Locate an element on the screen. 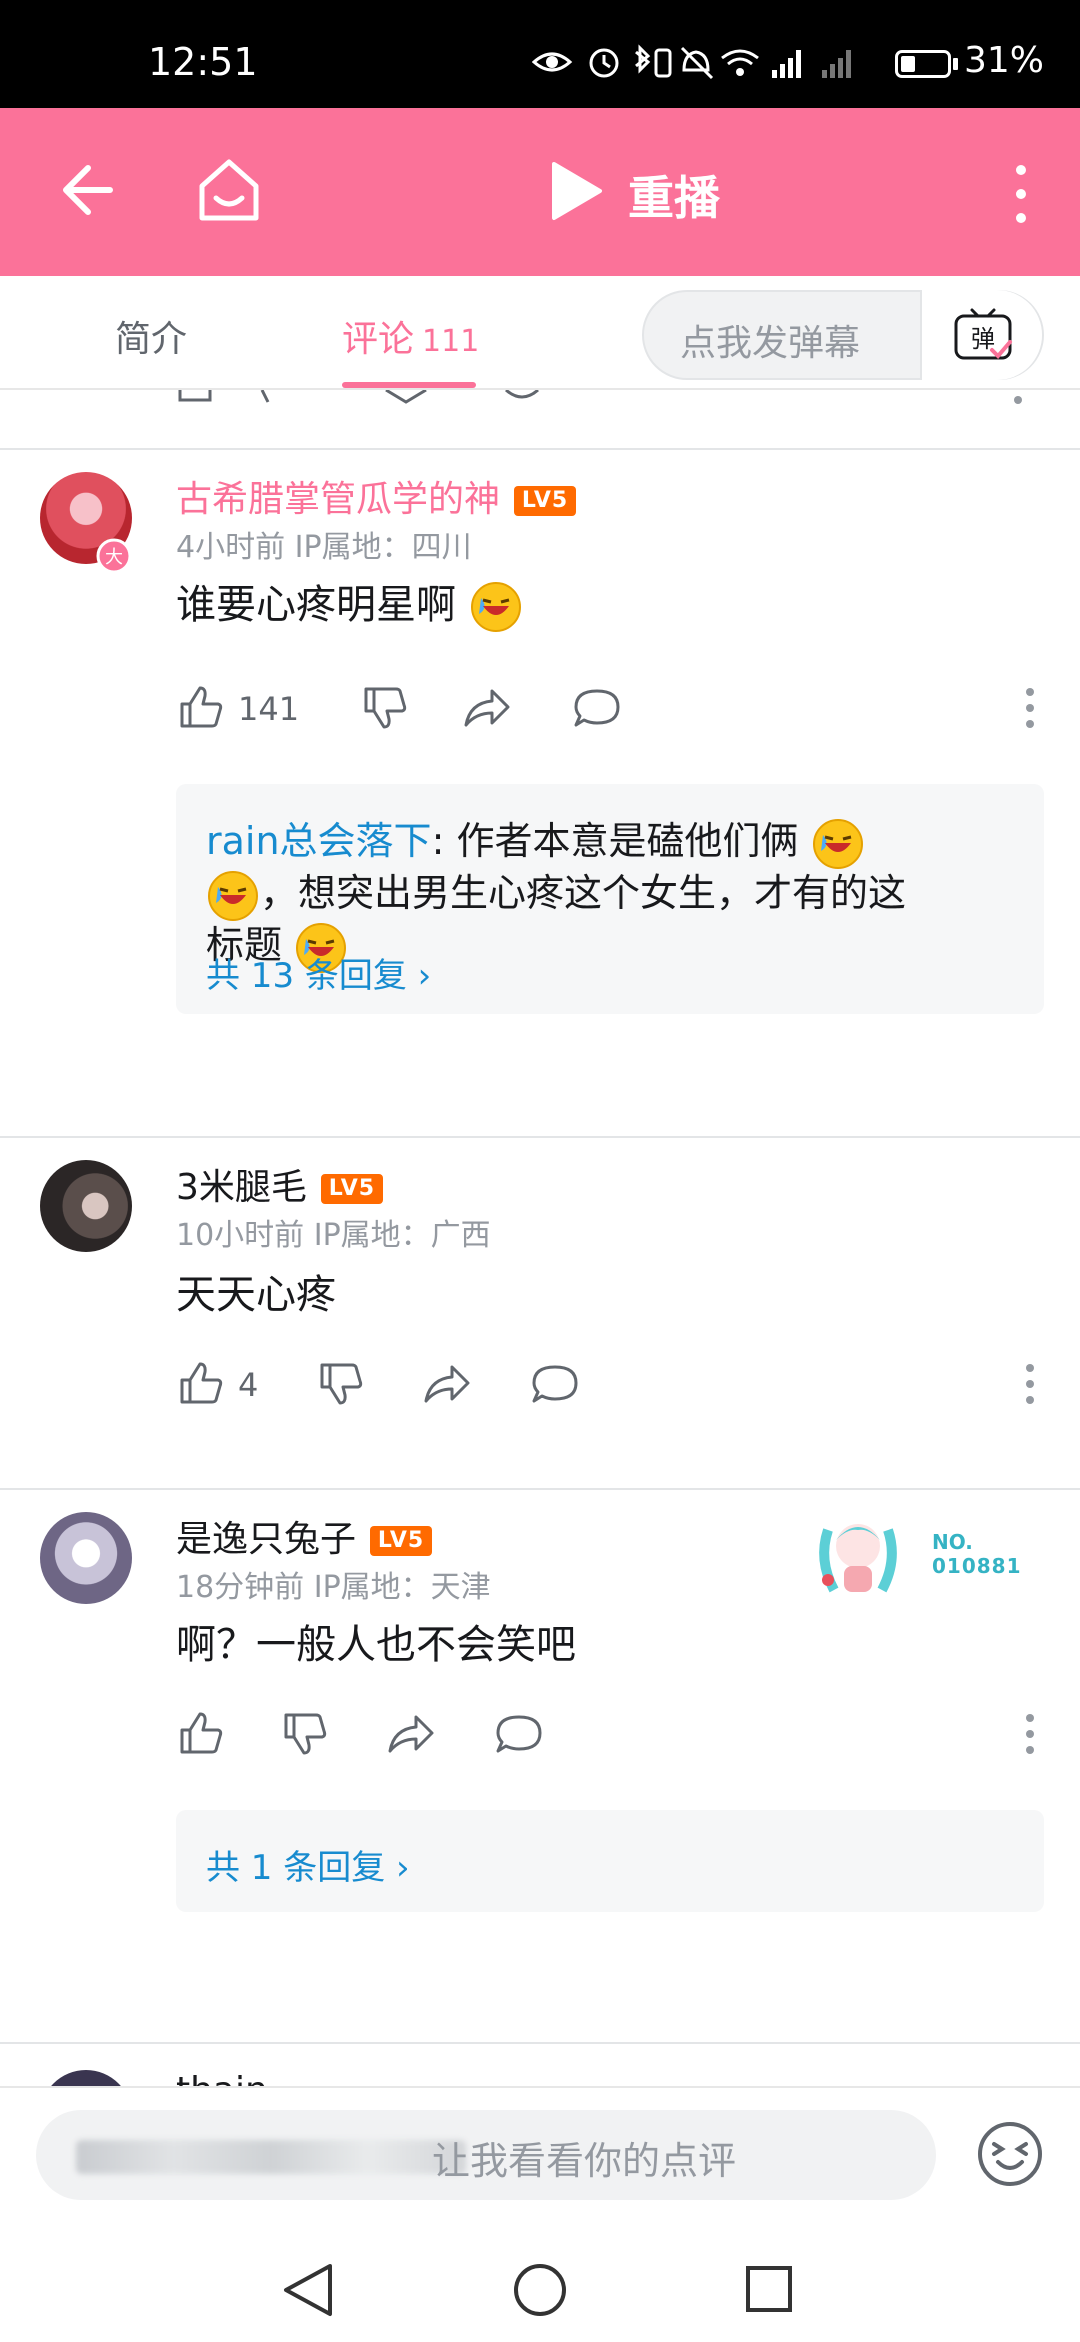 The image size is (1080, 2342). username: 是逸只兔子 LV5 is located at coordinates (304, 1536).